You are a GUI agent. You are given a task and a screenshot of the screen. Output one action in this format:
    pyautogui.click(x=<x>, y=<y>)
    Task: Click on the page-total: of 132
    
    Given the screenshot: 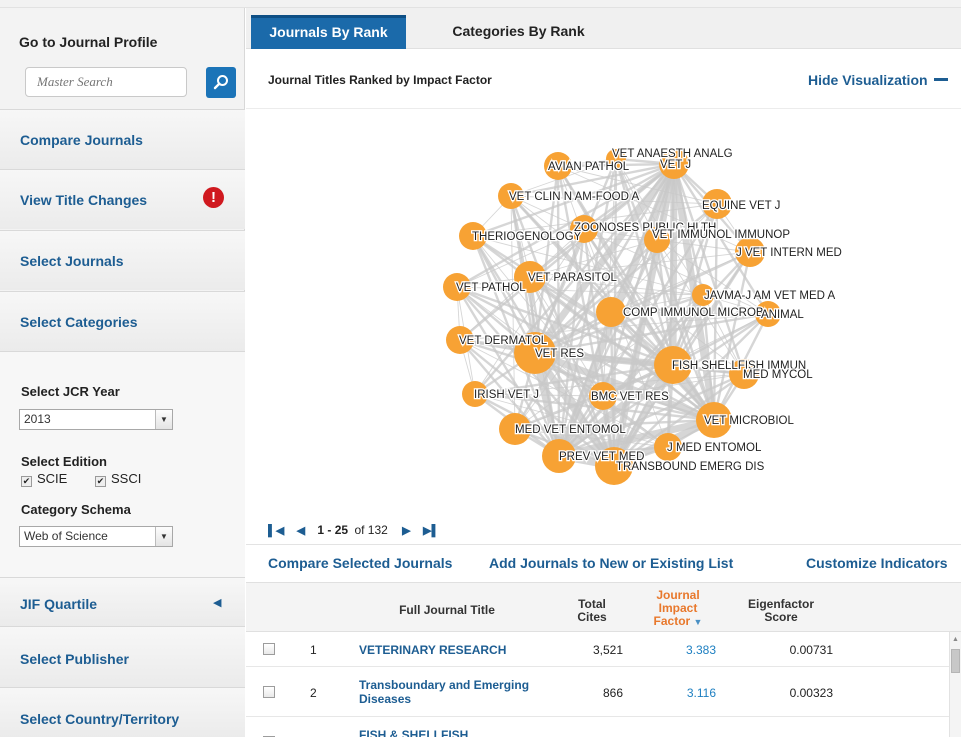 What is the action you would take?
    pyautogui.click(x=371, y=530)
    